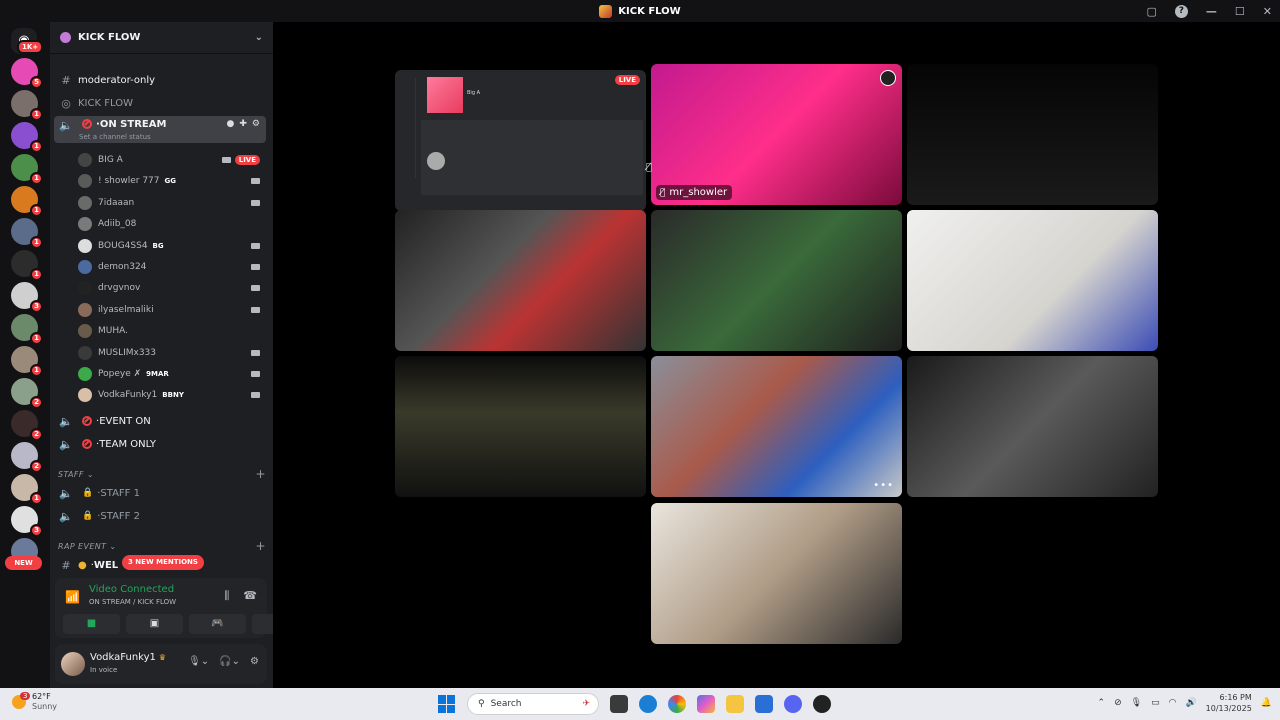 This screenshot has width=1280, height=720. I want to click on file-explorer-icon, so click(735, 704).